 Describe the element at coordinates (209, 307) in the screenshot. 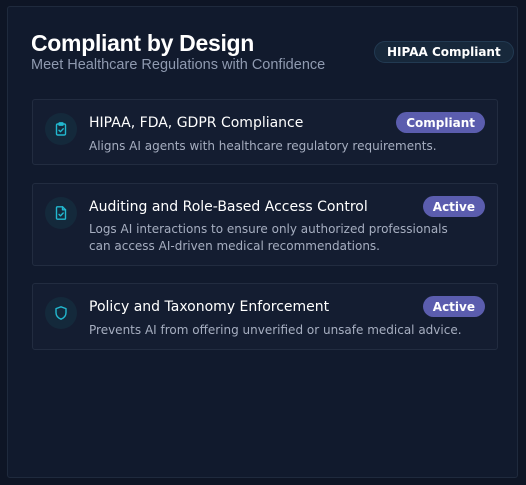

I see `feature-title: Policy and Taxonomy Enforcement` at that location.